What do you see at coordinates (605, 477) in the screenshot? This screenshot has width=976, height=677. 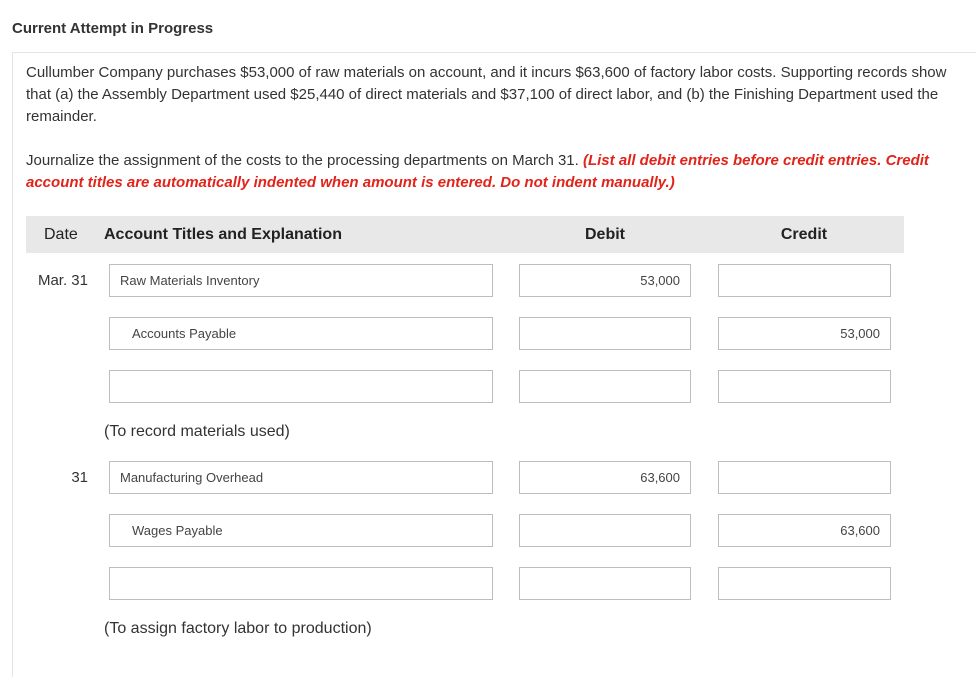 I see `entry-2-row-1-debit-field: 63,600` at bounding box center [605, 477].